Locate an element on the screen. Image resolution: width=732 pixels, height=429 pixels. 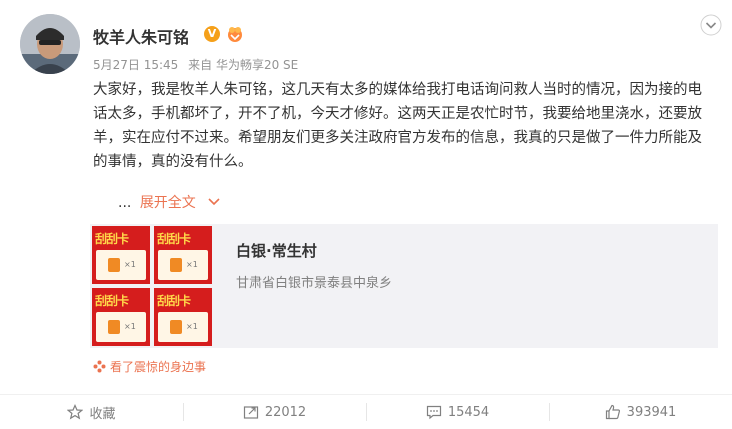
more-options-icon is located at coordinates (711, 25).